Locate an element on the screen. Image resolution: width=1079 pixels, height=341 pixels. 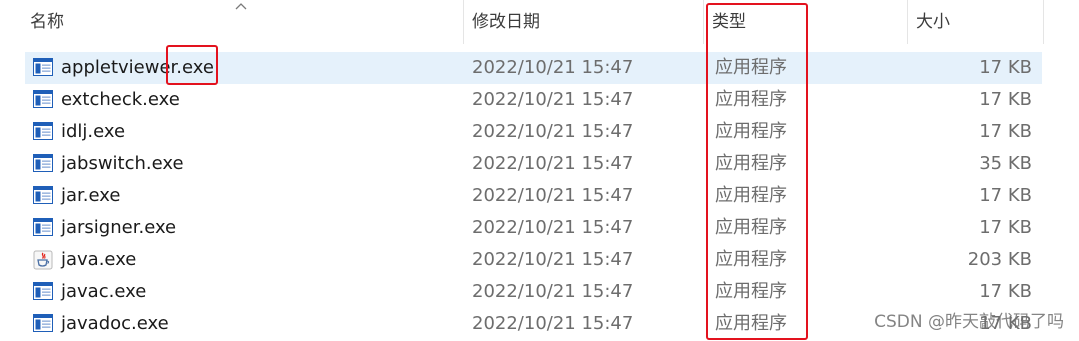
file-row: idlj.exe 2022/10/21 15:47 应用程序 17 KB is located at coordinates (533, 132).